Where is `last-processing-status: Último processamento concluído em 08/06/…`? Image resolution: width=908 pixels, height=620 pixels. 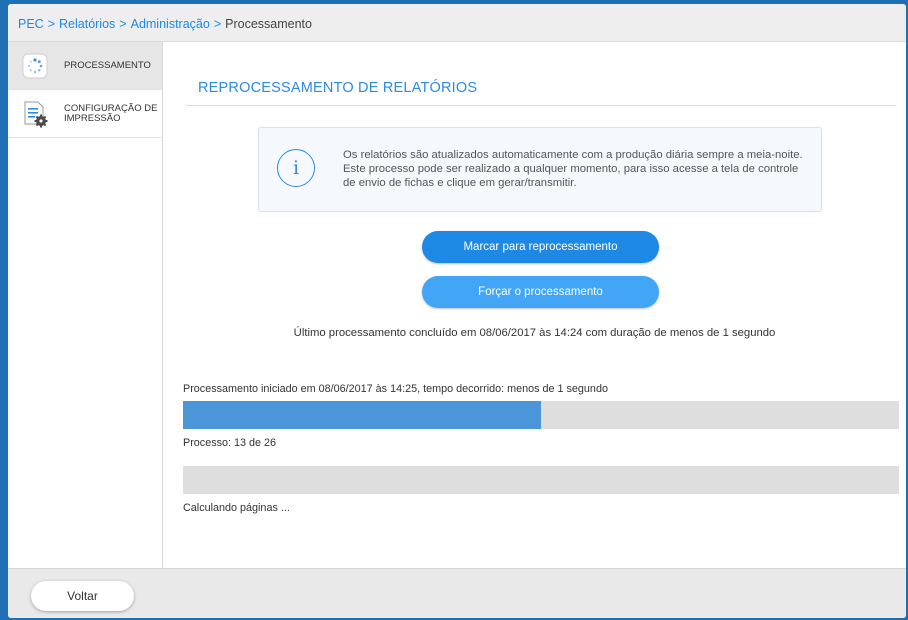 last-processing-status: Último processamento concluído em 08/06/… is located at coordinates (534, 333).